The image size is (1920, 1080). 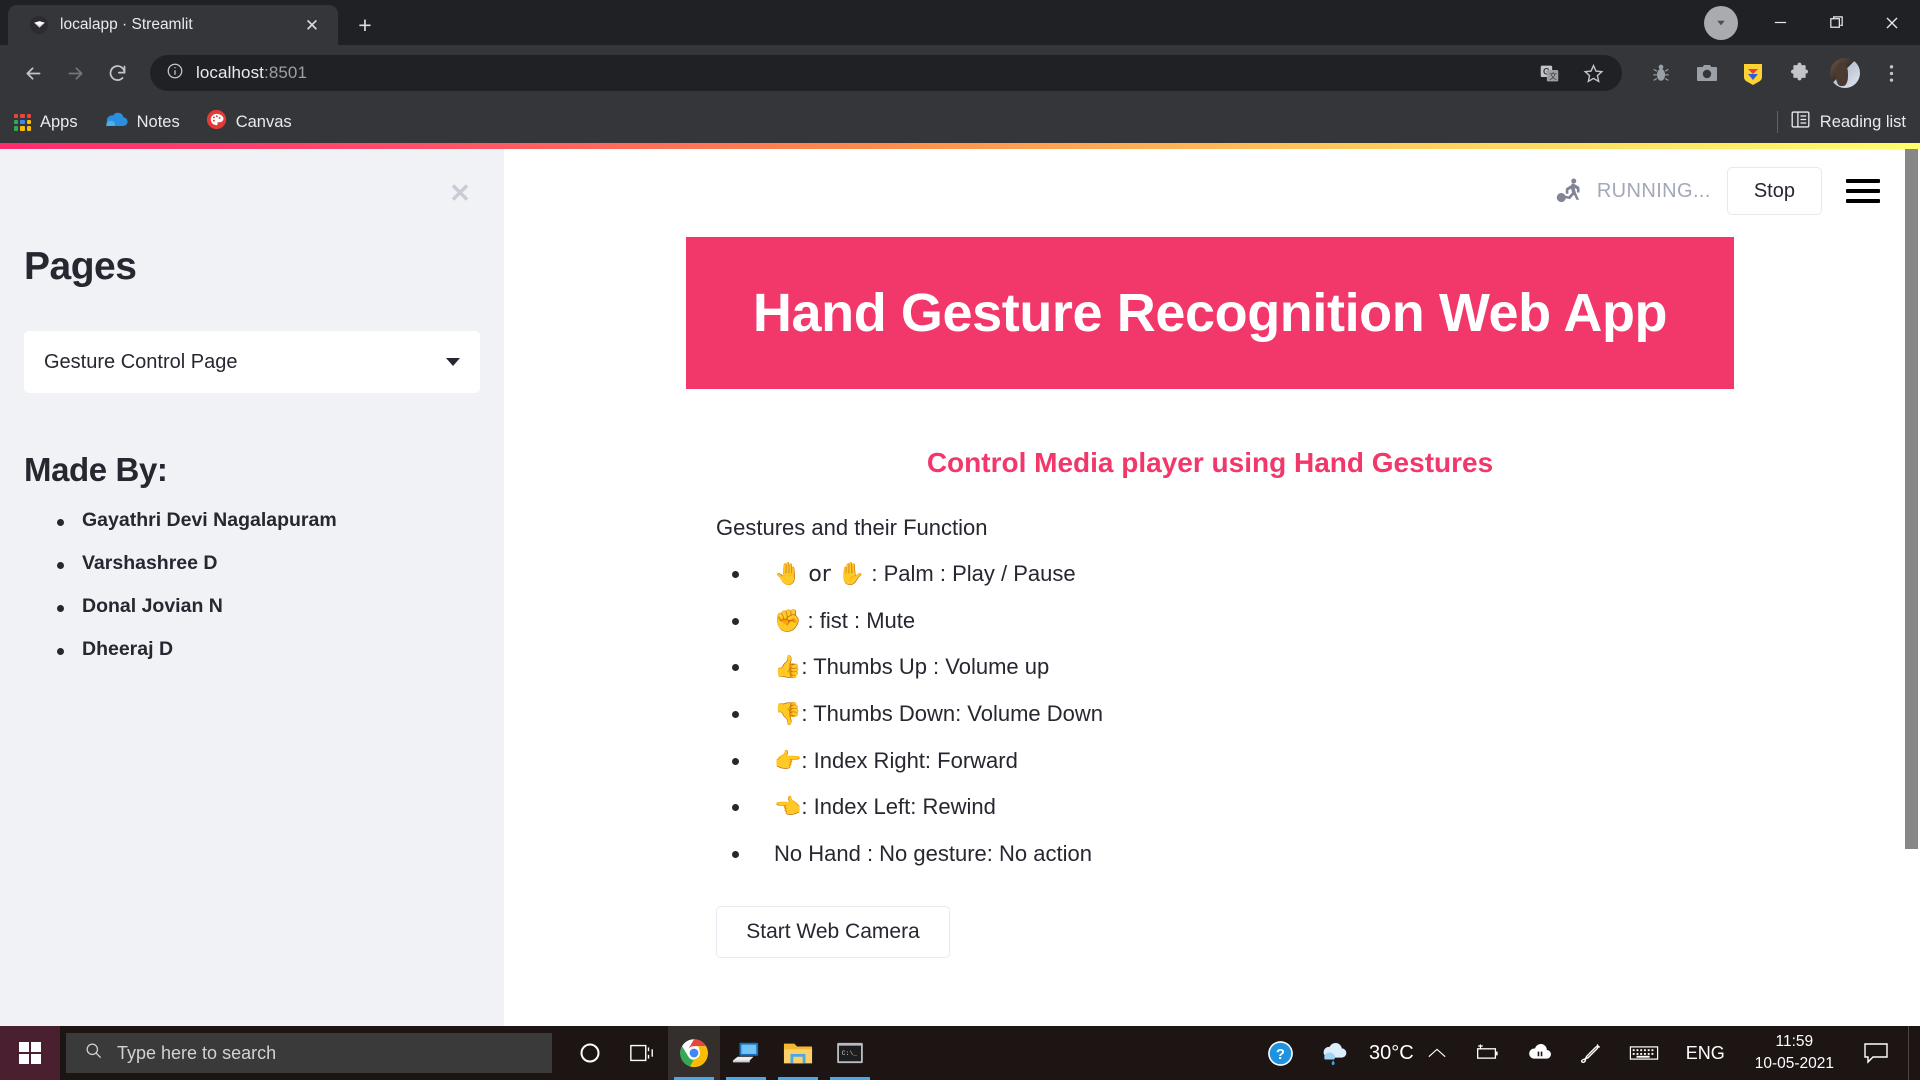 I want to click on gesture-text: No Hand : No gesture: No action, so click(x=933, y=854).